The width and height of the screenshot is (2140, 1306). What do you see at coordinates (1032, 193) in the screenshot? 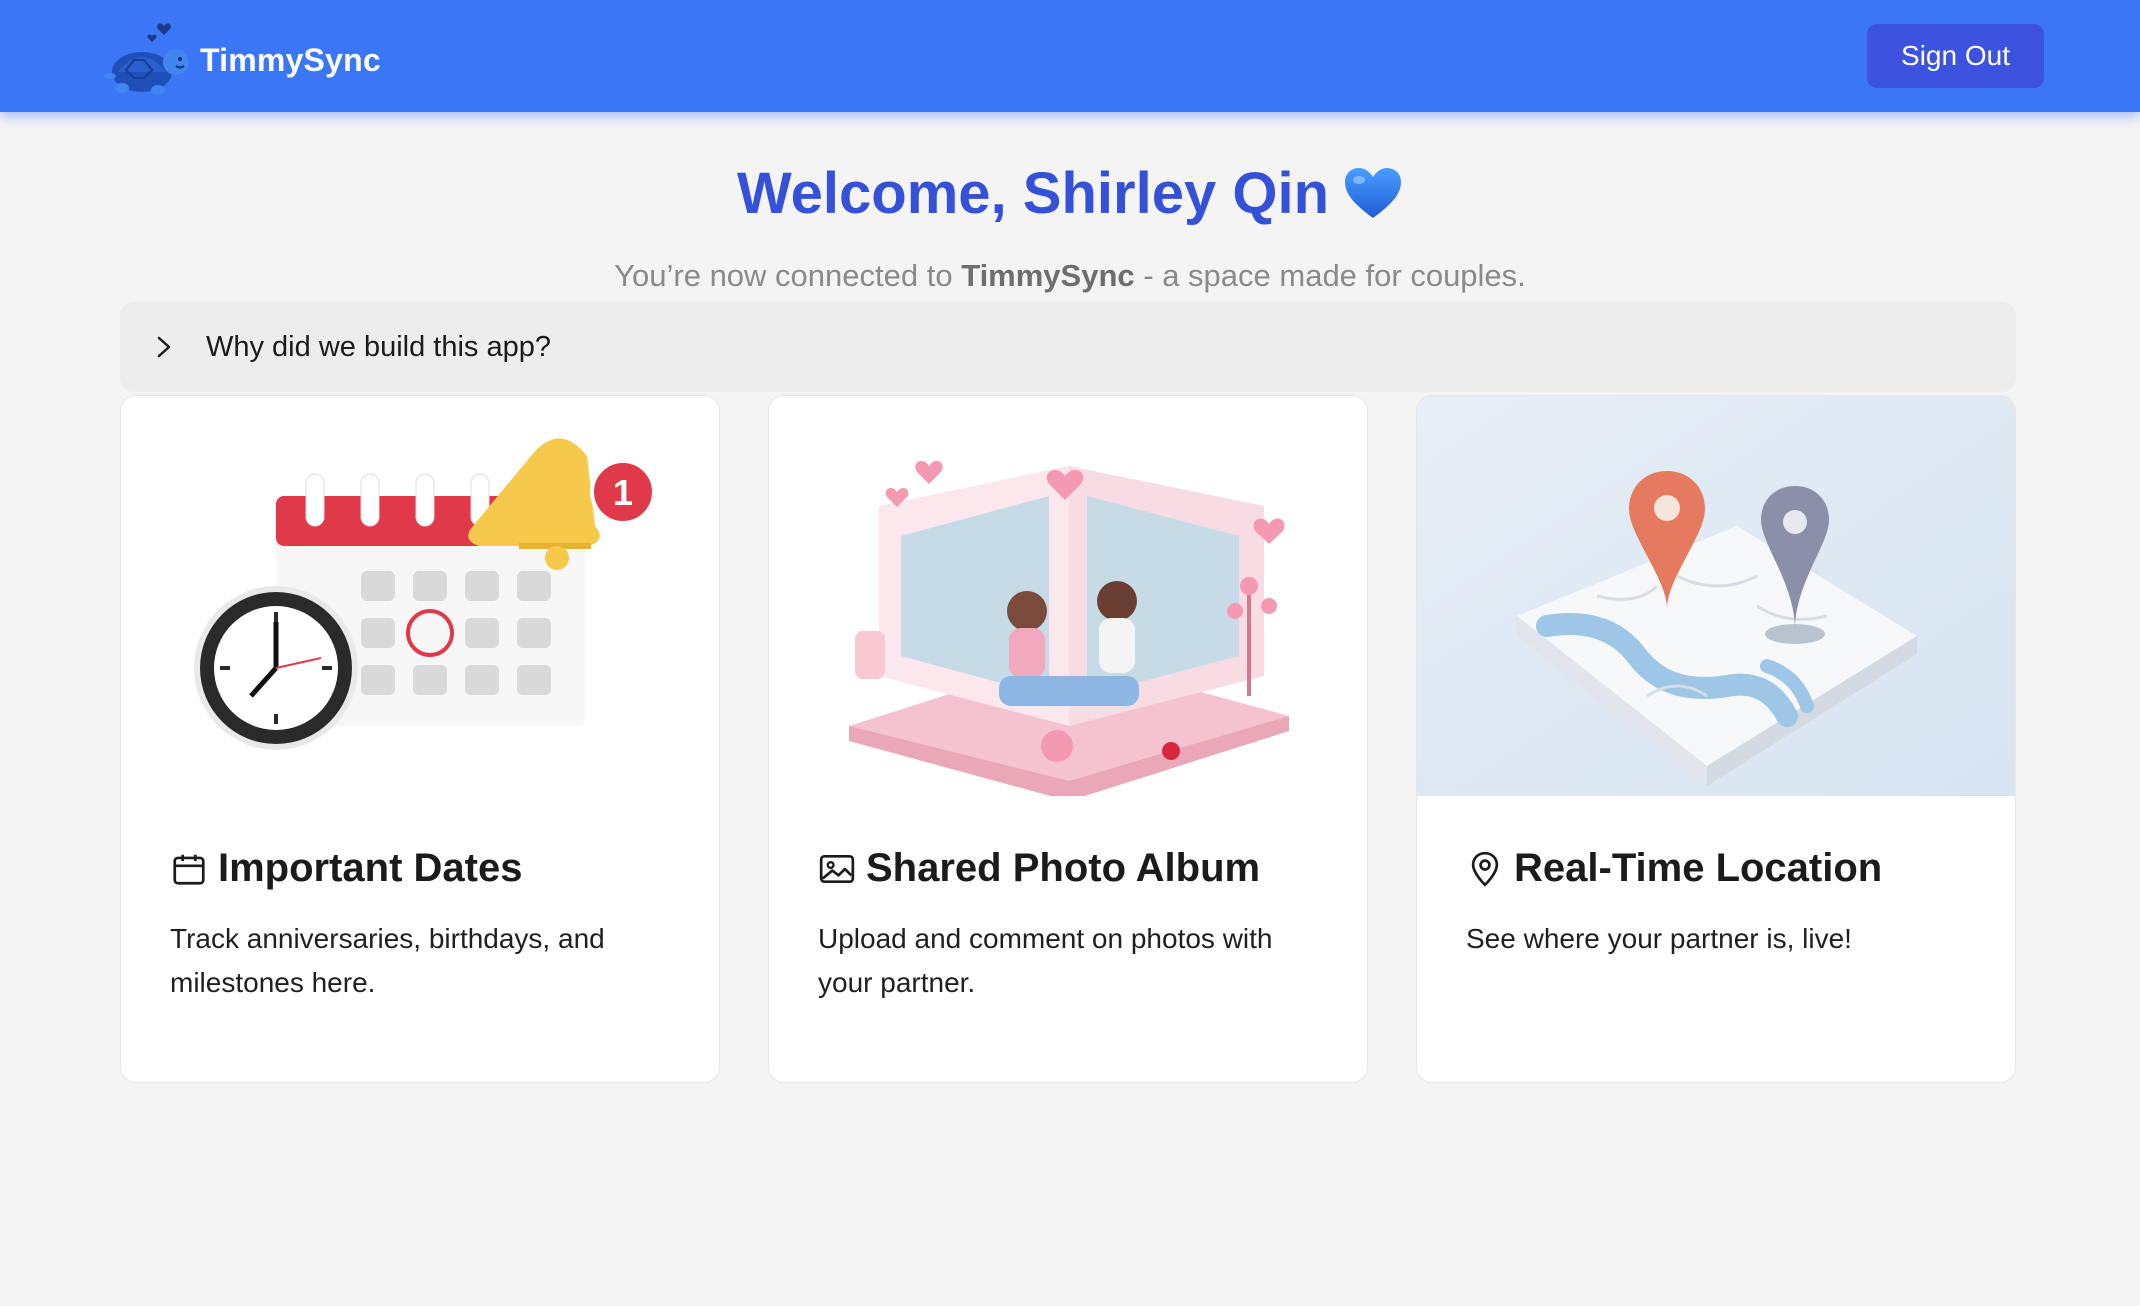
I see `welcome-text: Welcome, Shirley Qin` at bounding box center [1032, 193].